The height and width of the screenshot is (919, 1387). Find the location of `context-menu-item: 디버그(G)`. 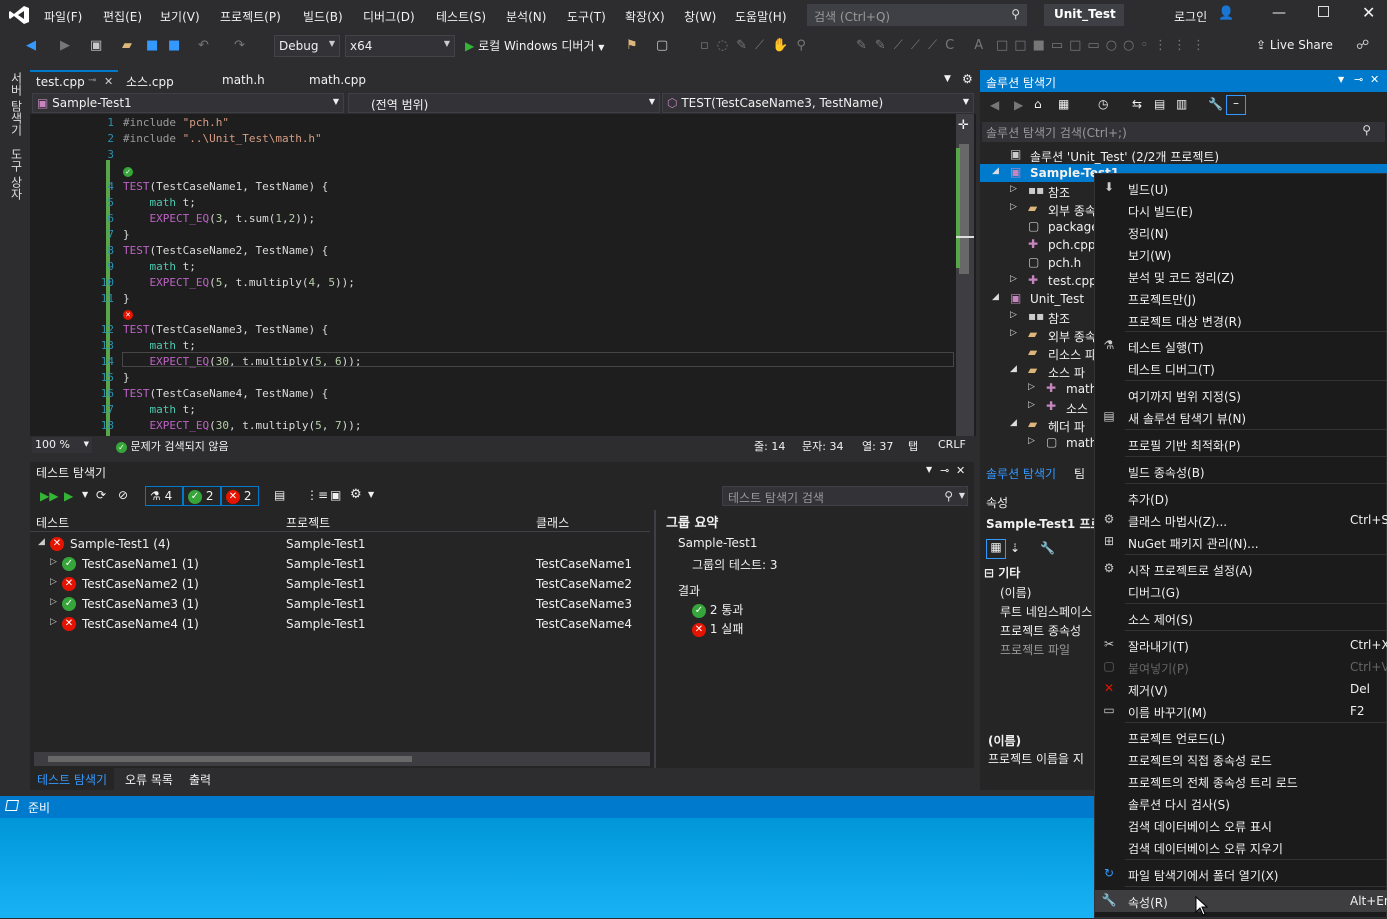

context-menu-item: 디버그(G) is located at coordinates (1241, 591).